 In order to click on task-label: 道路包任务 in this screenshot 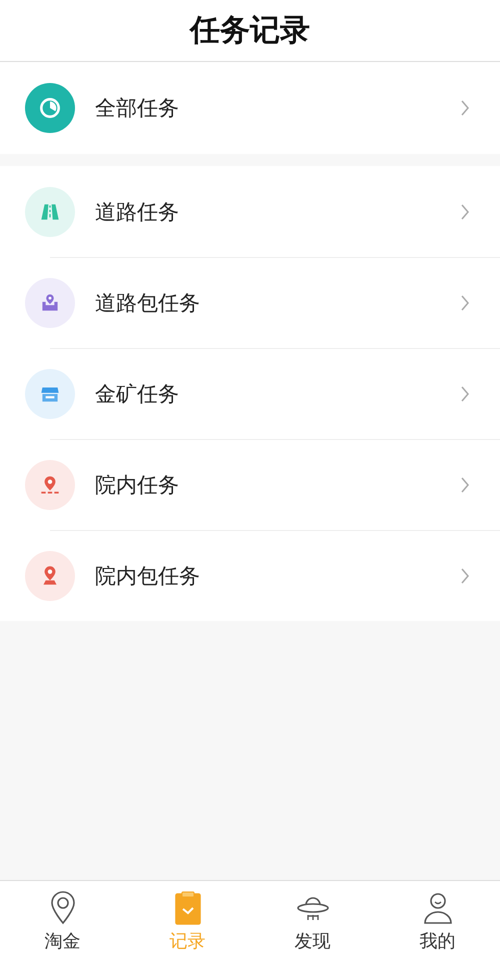, I will do `click(148, 303)`.